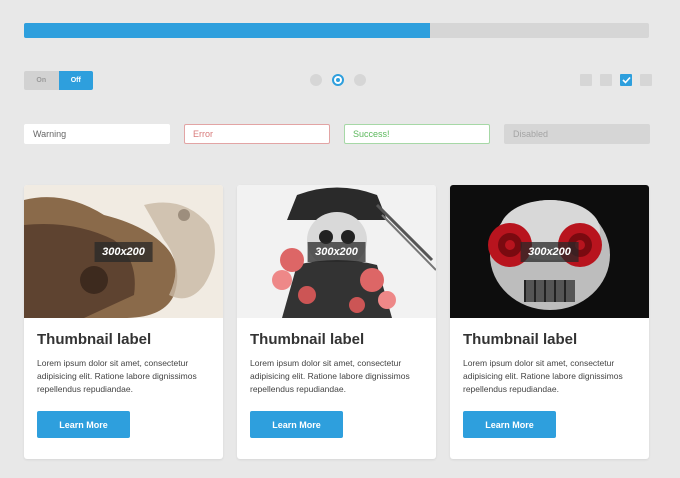  What do you see at coordinates (417, 134) in the screenshot?
I see `success-input` at bounding box center [417, 134].